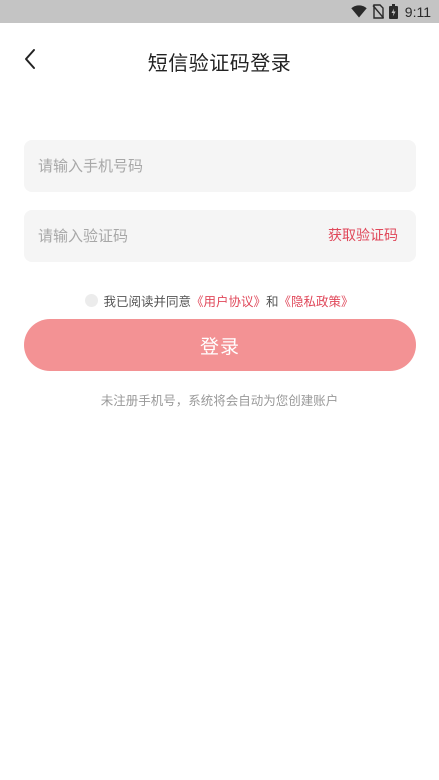 The image size is (439, 780). I want to click on register-hint: 未注册手机号，系统将会自动为您创建账户, so click(219, 400).